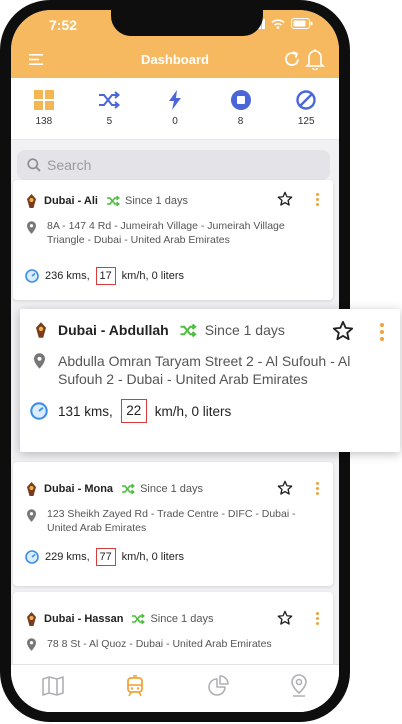 Image resolution: width=402 pixels, height=724 pixels. What do you see at coordinates (240, 121) in the screenshot?
I see `stat-count: 8` at bounding box center [240, 121].